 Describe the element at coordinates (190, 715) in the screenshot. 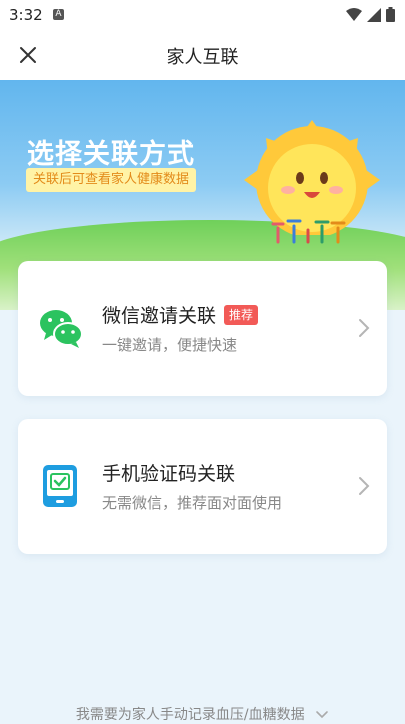

I see `manual-record-link-text: 我需要为家人手动记录血压/血糖数据` at that location.